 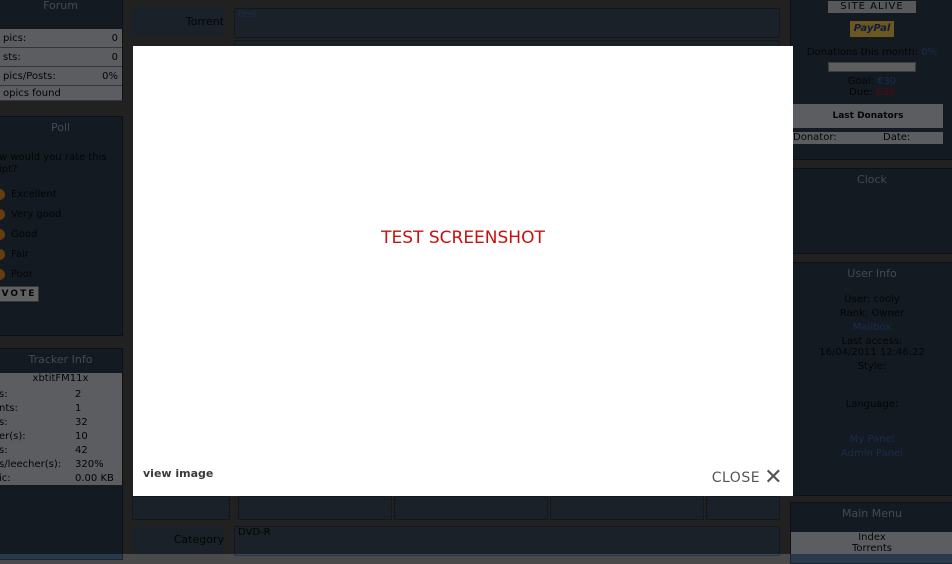 What do you see at coordinates (247, 14) in the screenshot?
I see `torrent-name: test` at bounding box center [247, 14].